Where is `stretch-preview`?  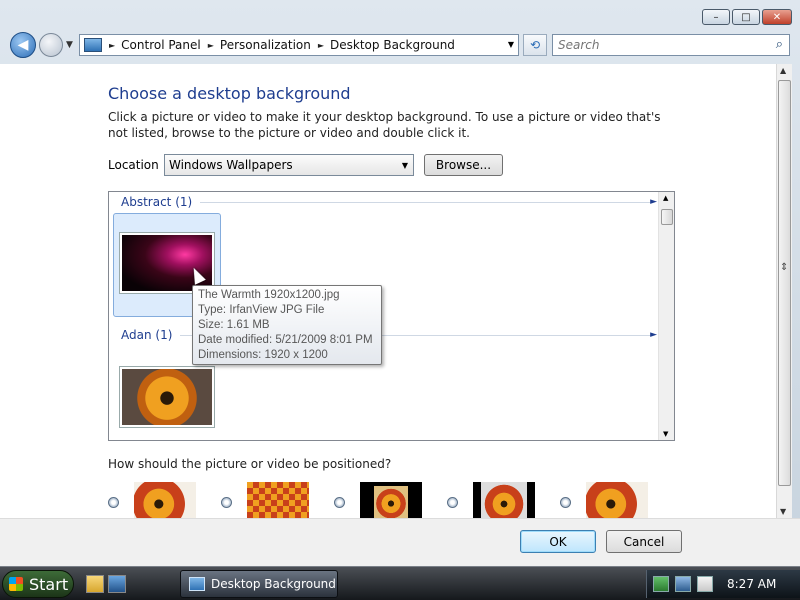
stretch-preview is located at coordinates (165, 502).